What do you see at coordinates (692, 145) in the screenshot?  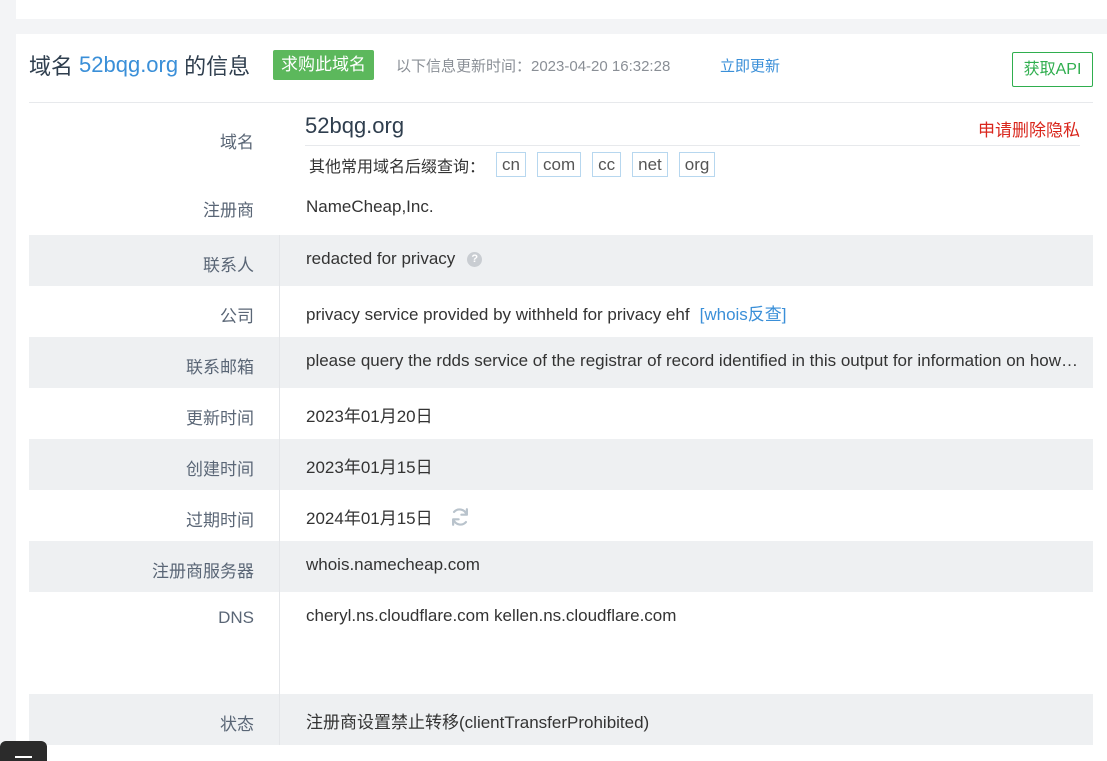 I see `domain-divider` at bounding box center [692, 145].